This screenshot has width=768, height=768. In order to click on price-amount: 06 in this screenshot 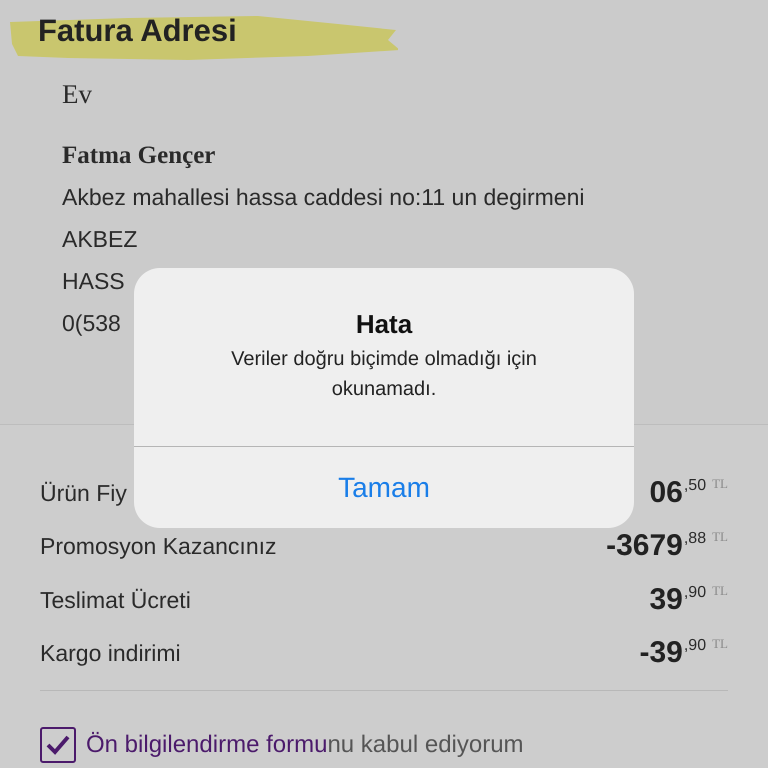, I will do `click(666, 493)`.